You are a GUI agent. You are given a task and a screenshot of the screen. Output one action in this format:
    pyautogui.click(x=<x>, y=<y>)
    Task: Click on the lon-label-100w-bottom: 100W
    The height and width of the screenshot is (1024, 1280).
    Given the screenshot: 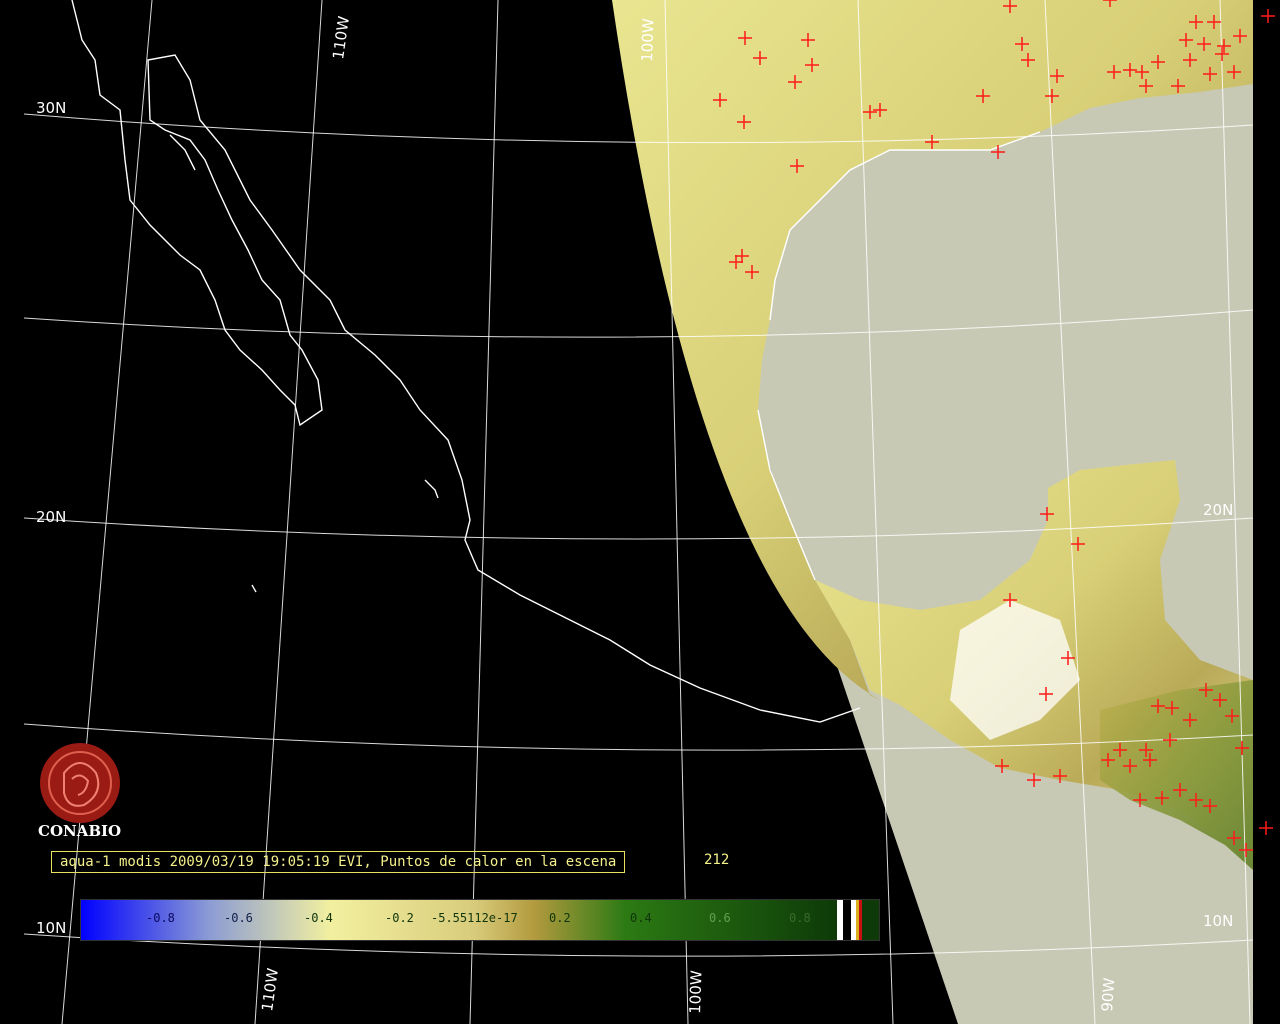 What is the action you would take?
    pyautogui.click(x=696, y=992)
    